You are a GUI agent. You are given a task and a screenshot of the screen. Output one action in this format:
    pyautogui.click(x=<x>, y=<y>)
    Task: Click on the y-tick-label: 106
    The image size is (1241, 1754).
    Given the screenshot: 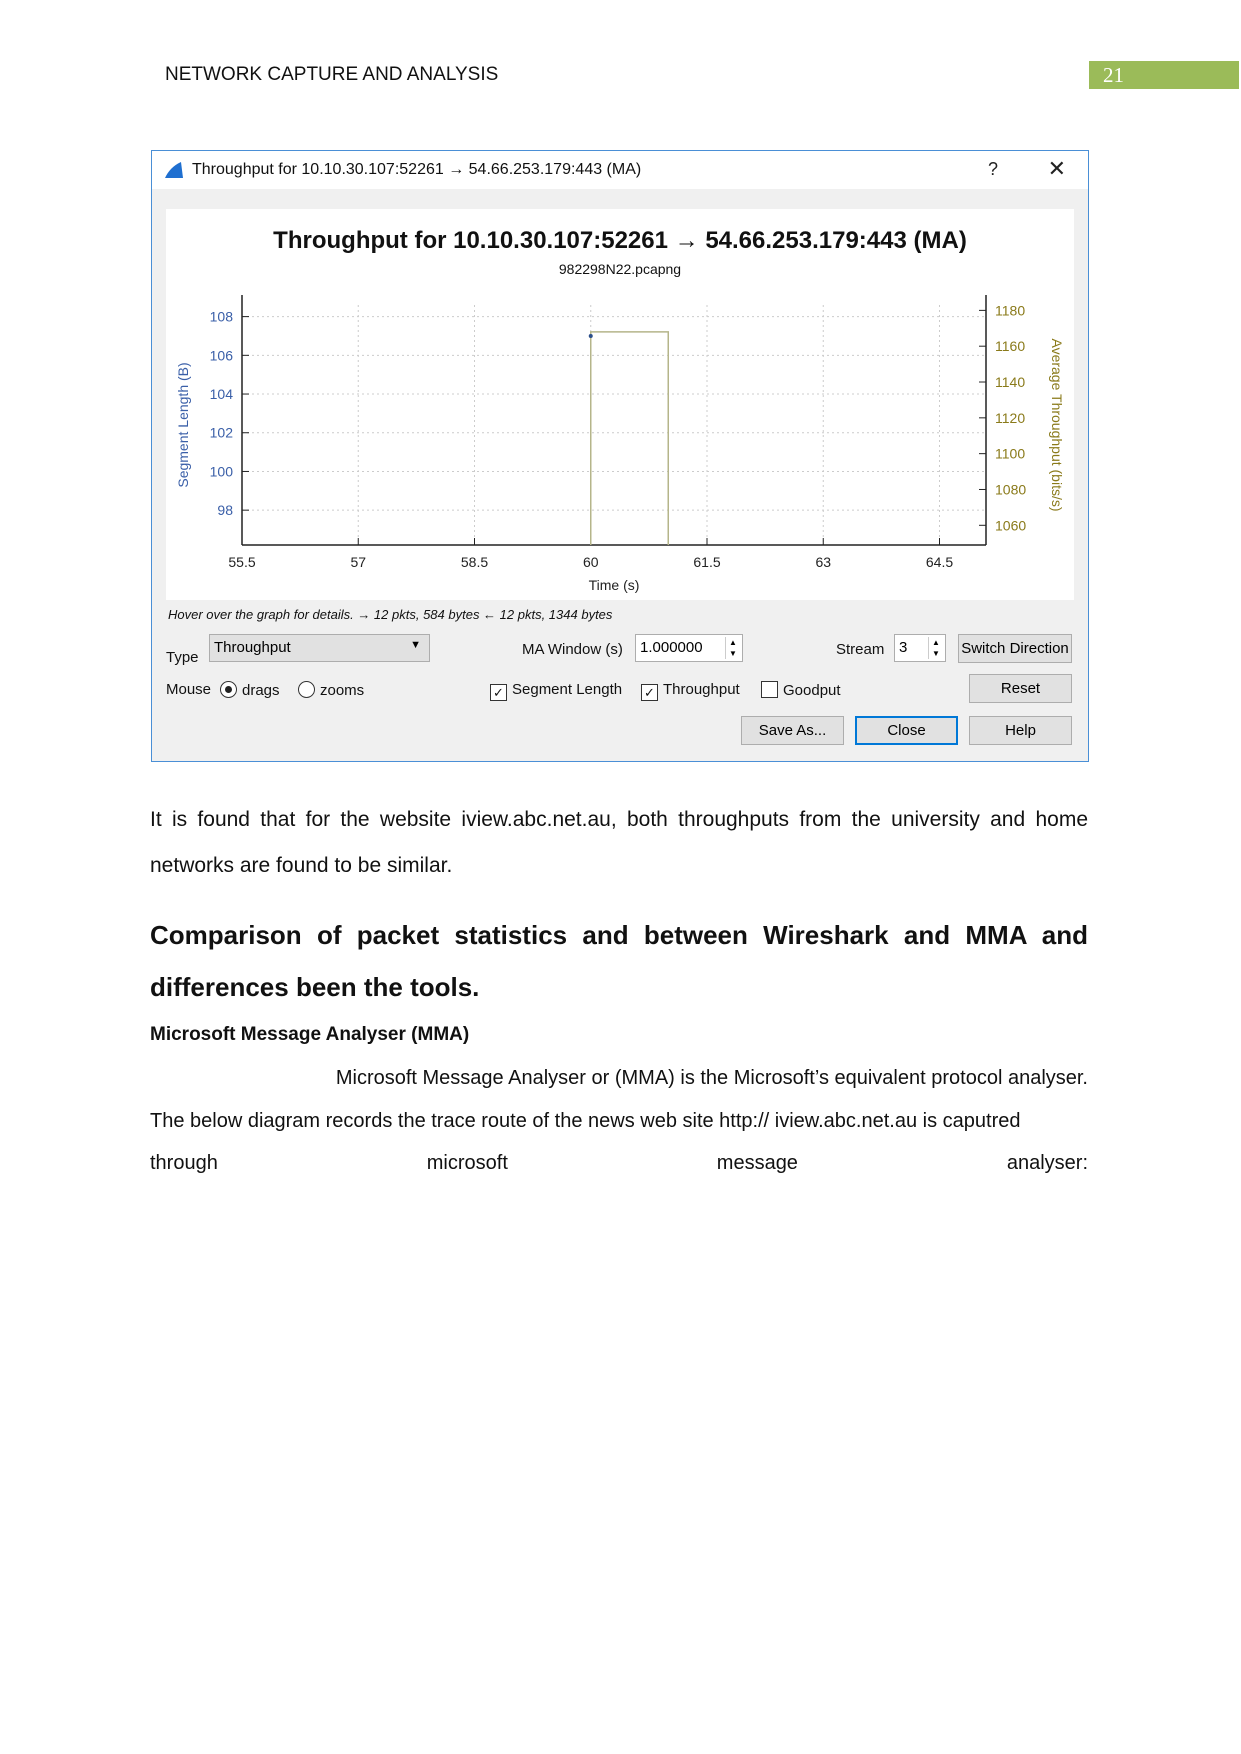 What is the action you would take?
    pyautogui.click(x=222, y=355)
    